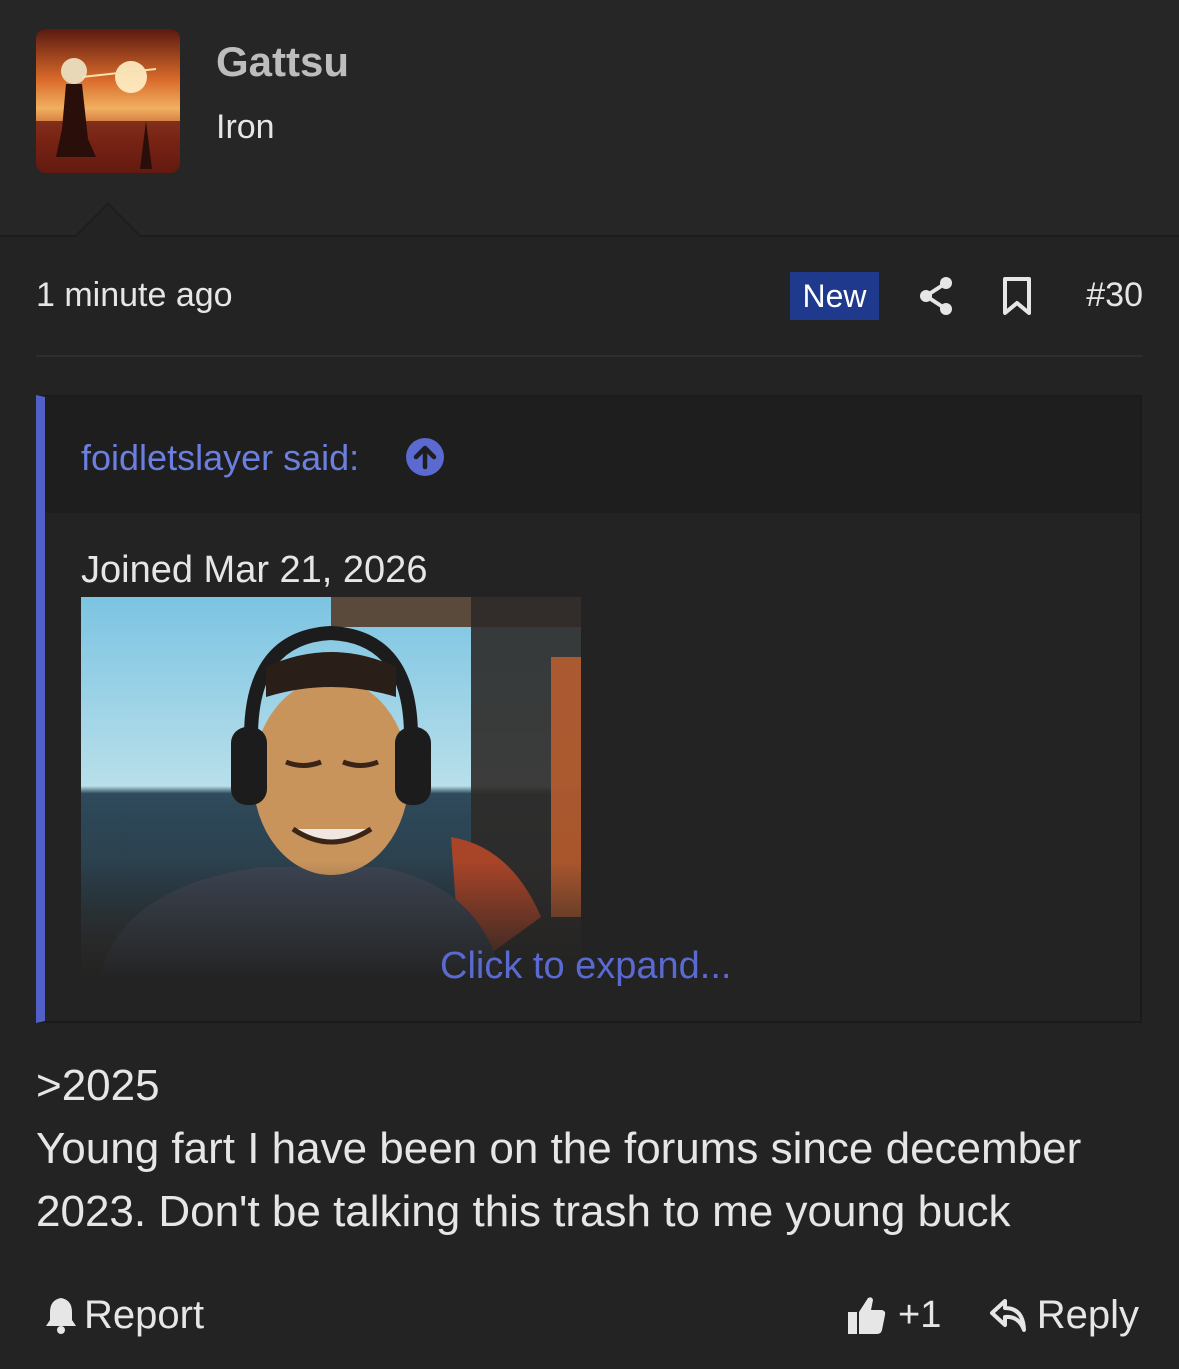 This screenshot has width=1179, height=1369. I want to click on reply-button: Reply, so click(1064, 1315).